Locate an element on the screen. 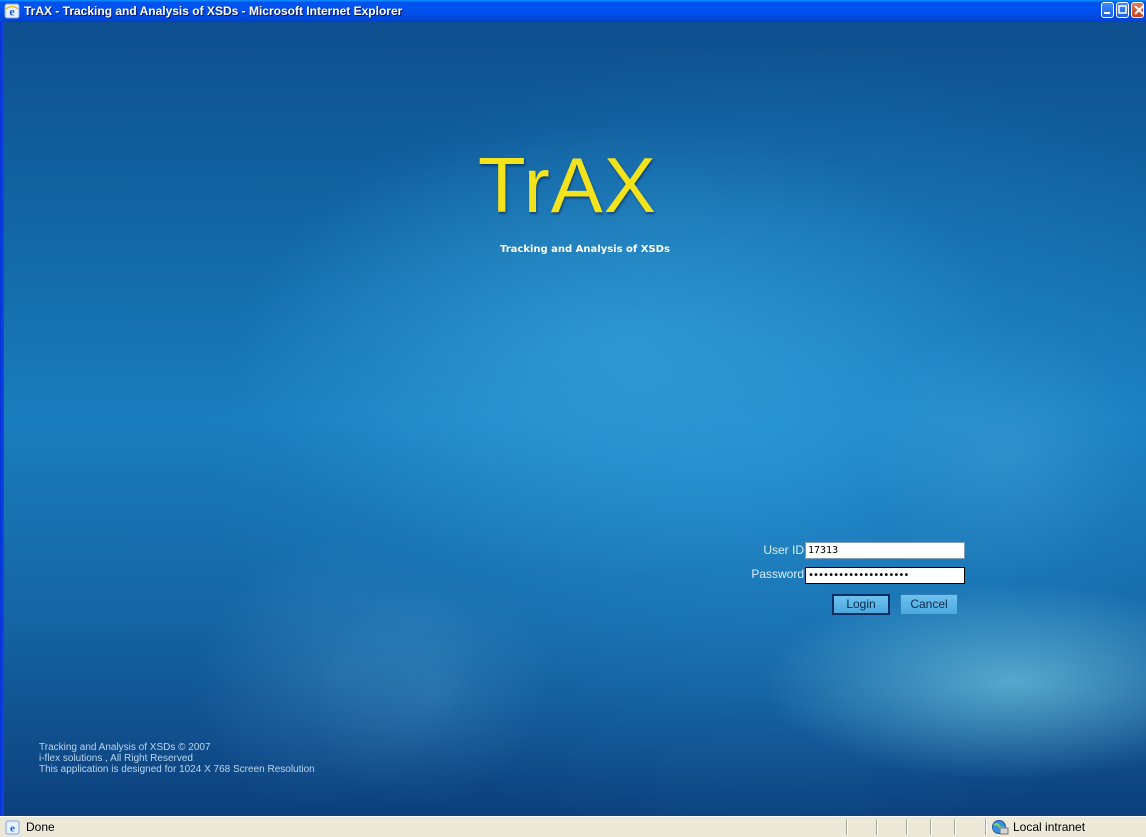  logo-subtitle: Tracking and Analysis of XSDs is located at coordinates (585, 249).